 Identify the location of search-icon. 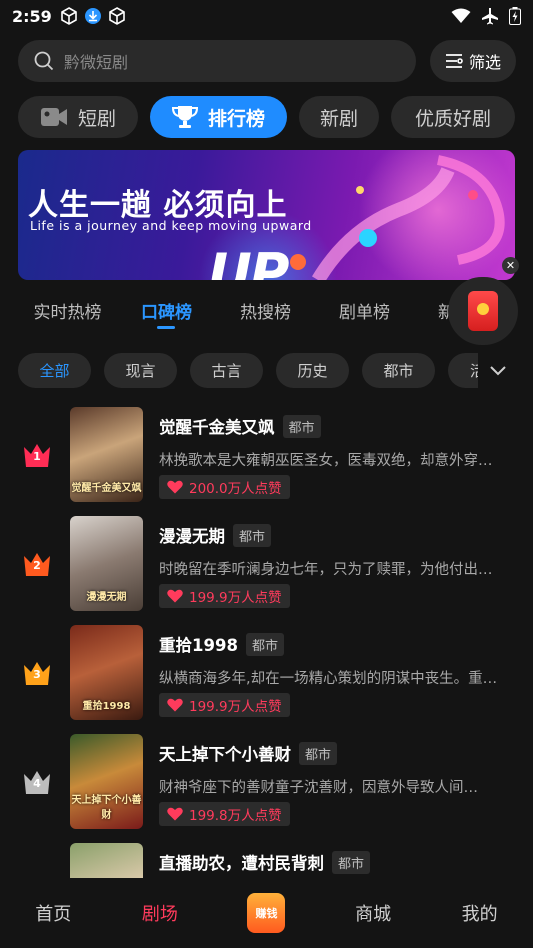
(44, 61).